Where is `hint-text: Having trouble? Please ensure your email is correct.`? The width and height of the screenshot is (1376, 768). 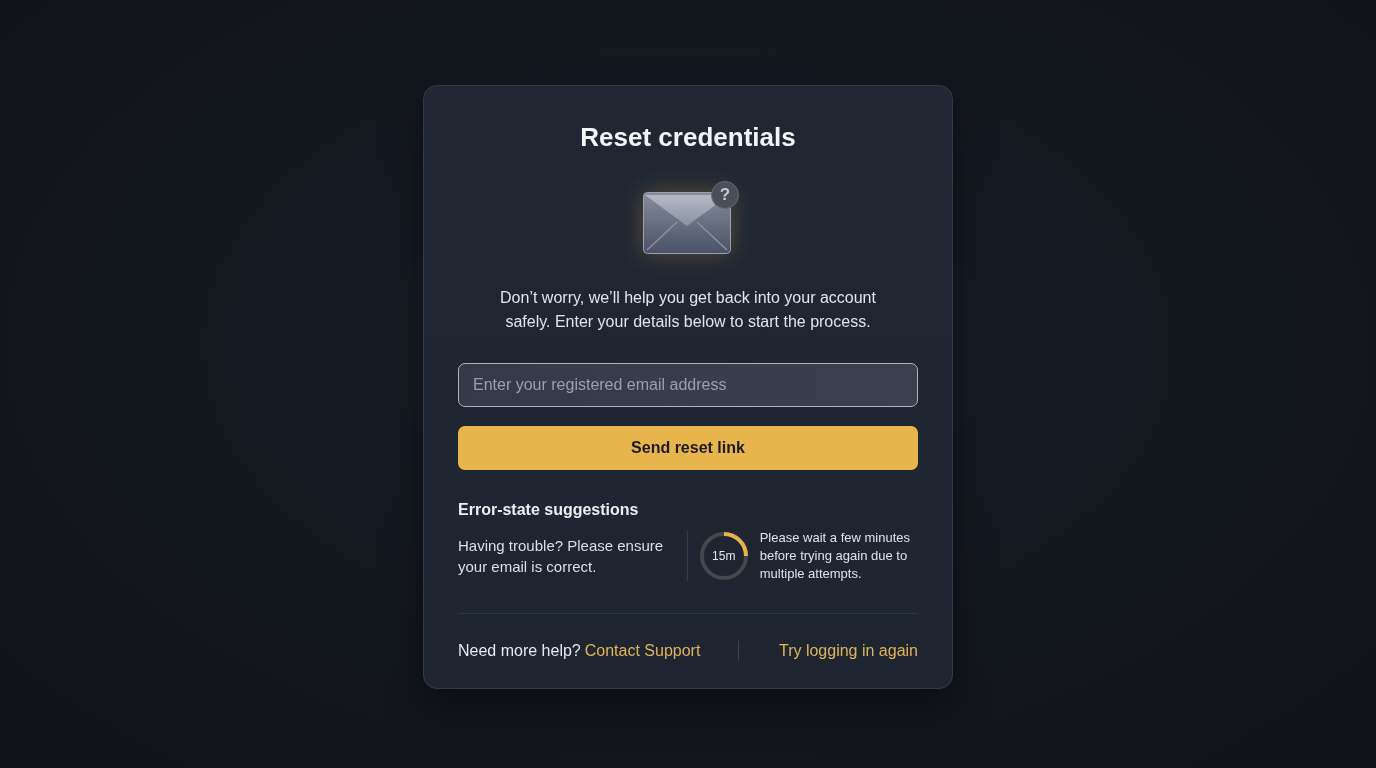 hint-text: Having trouble? Please ensure your email is correct. is located at coordinates (561, 556).